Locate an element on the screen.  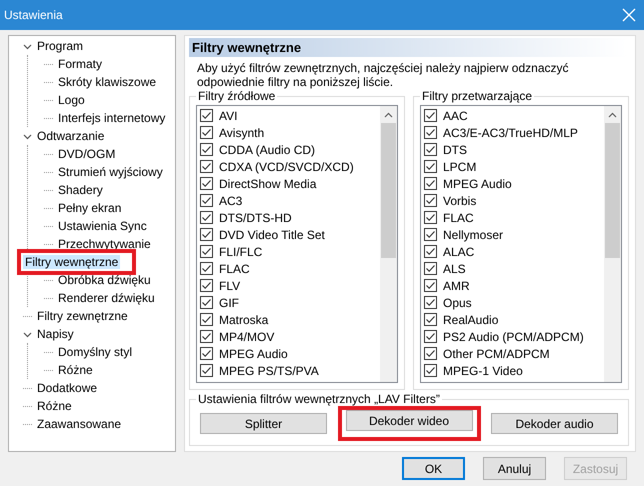
dialog-button: Anuluj is located at coordinates (514, 468).